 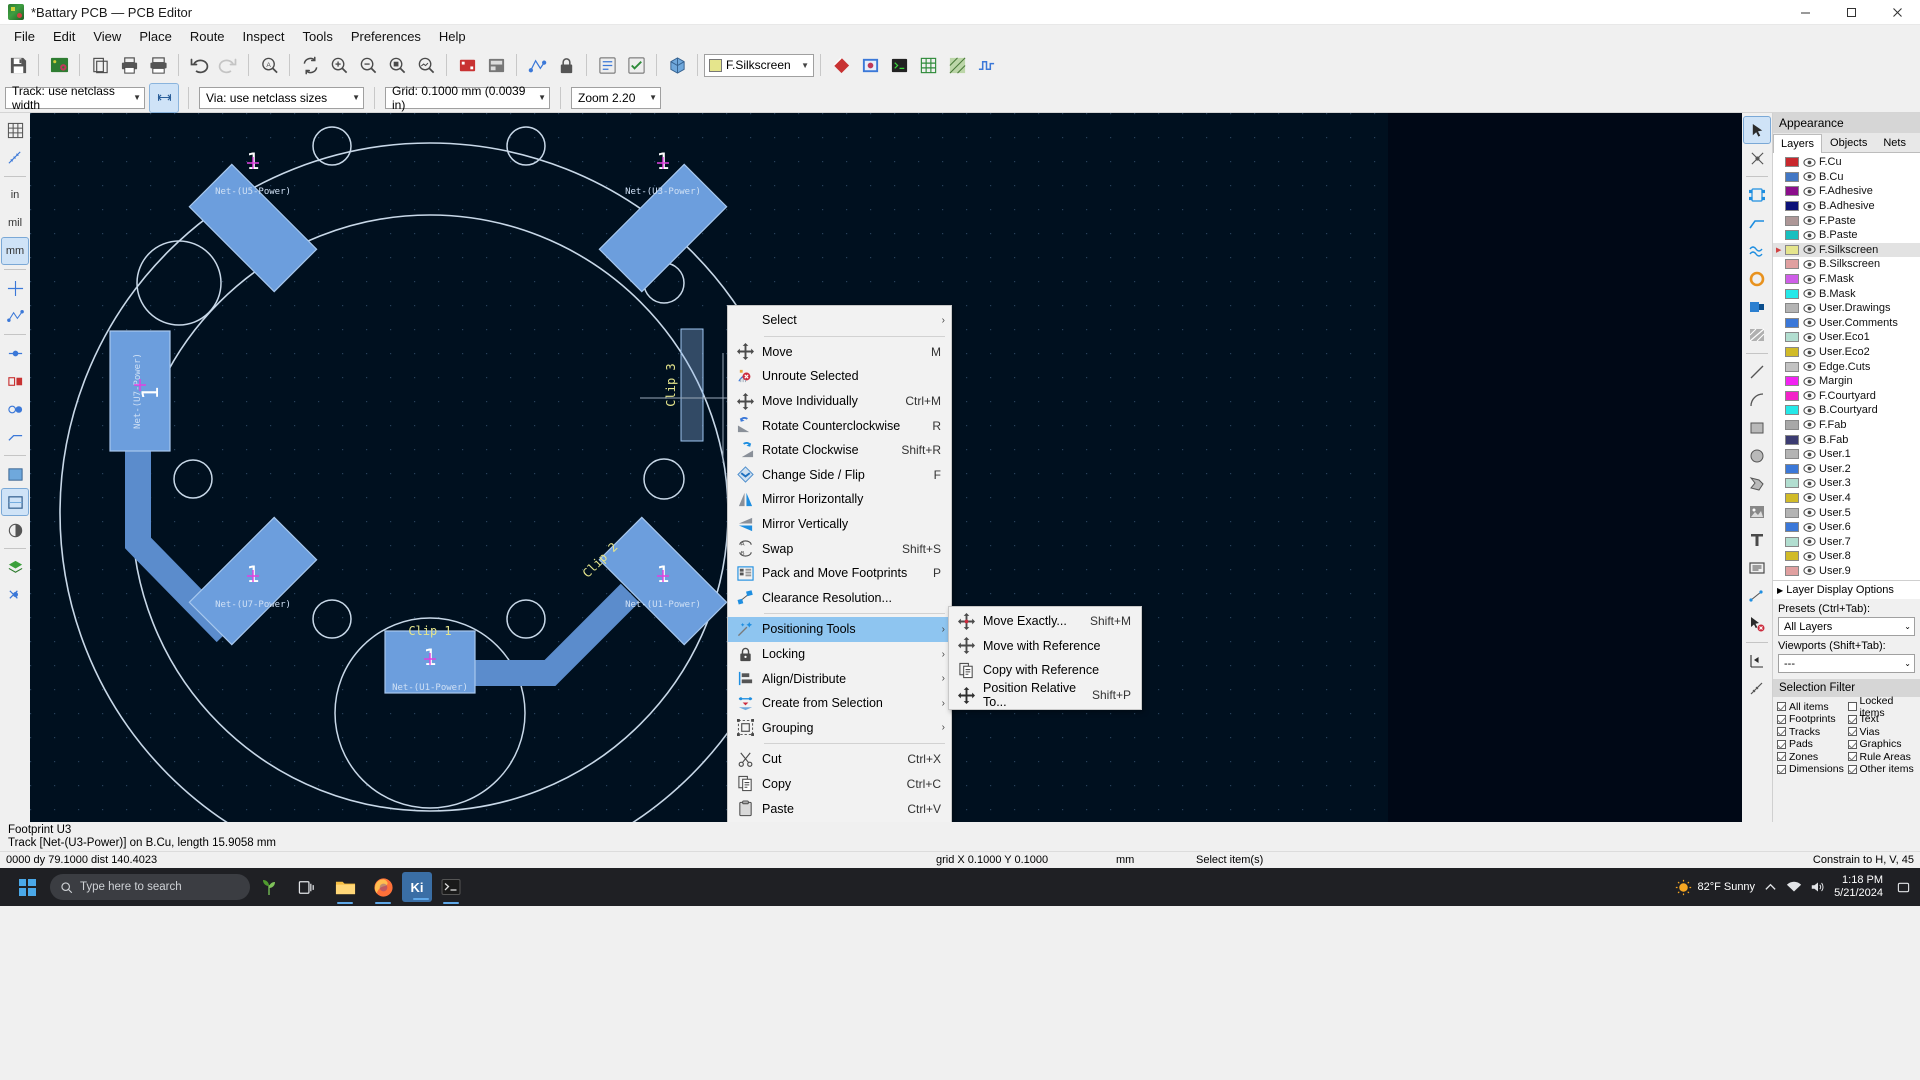 What do you see at coordinates (636, 65) in the screenshot?
I see `drc-icon` at bounding box center [636, 65].